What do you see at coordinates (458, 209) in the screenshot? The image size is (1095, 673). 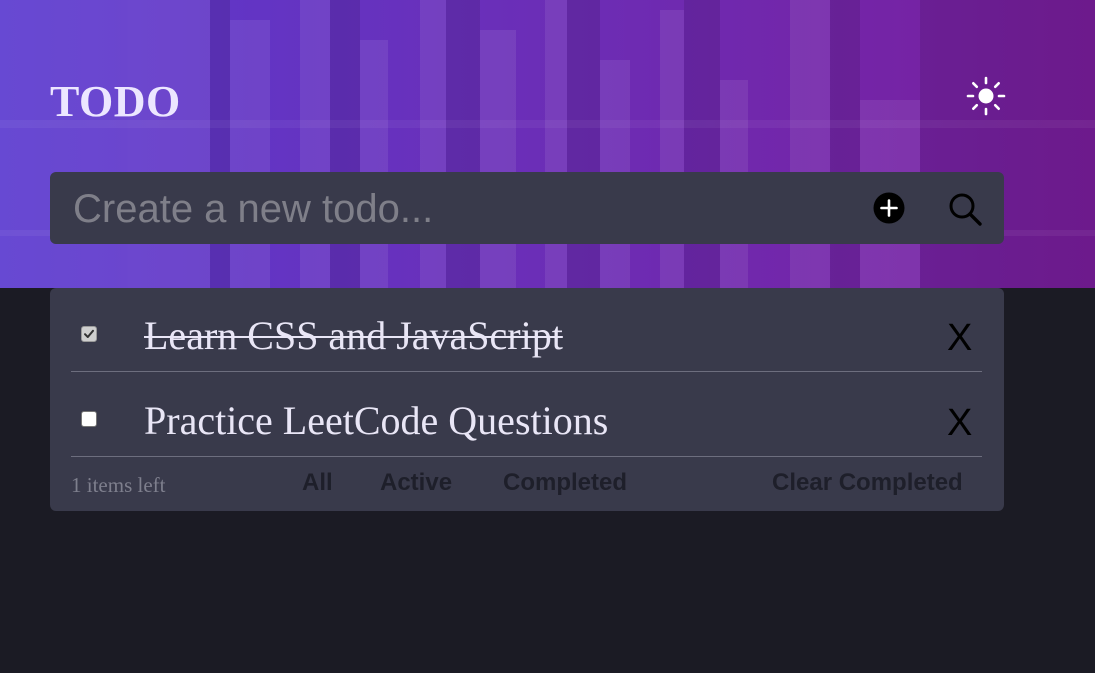 I see `new-todo-input` at bounding box center [458, 209].